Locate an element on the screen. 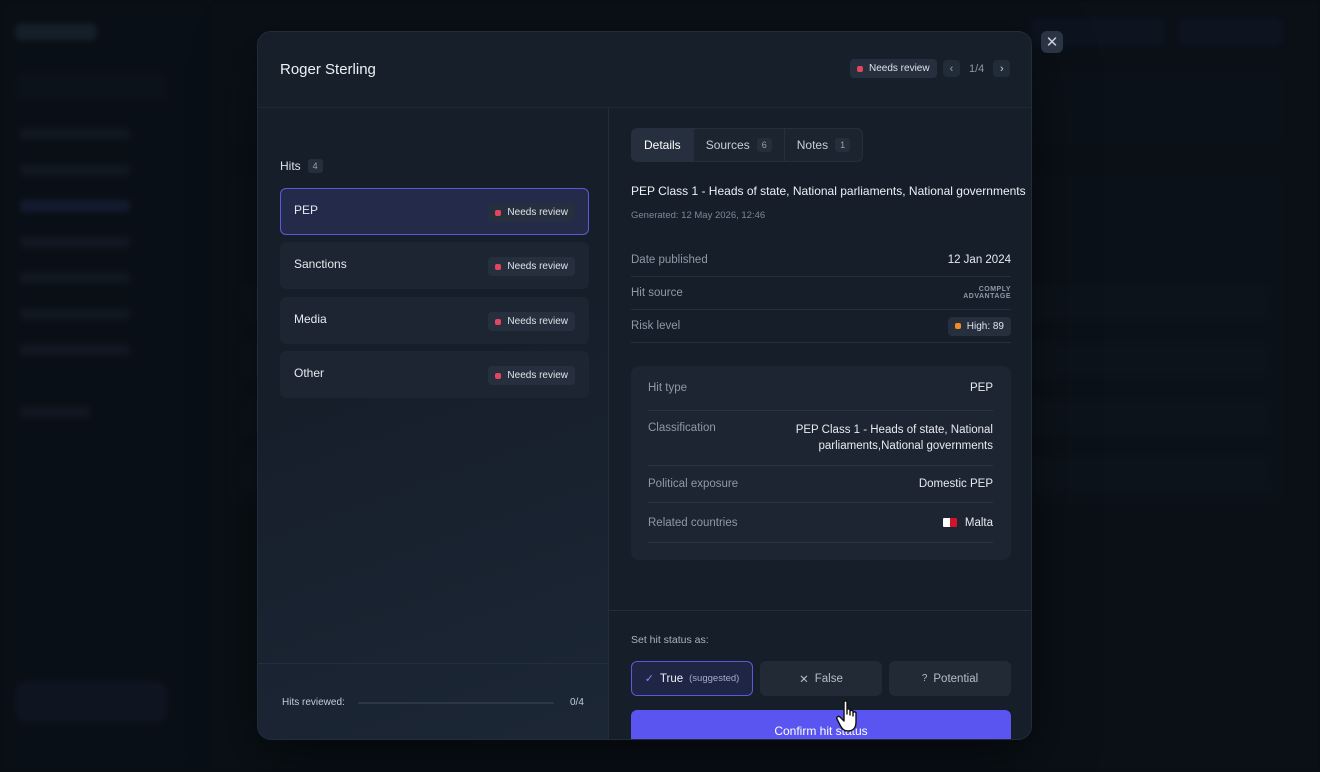  hits-reviewed-count: 0/4 is located at coordinates (577, 702).